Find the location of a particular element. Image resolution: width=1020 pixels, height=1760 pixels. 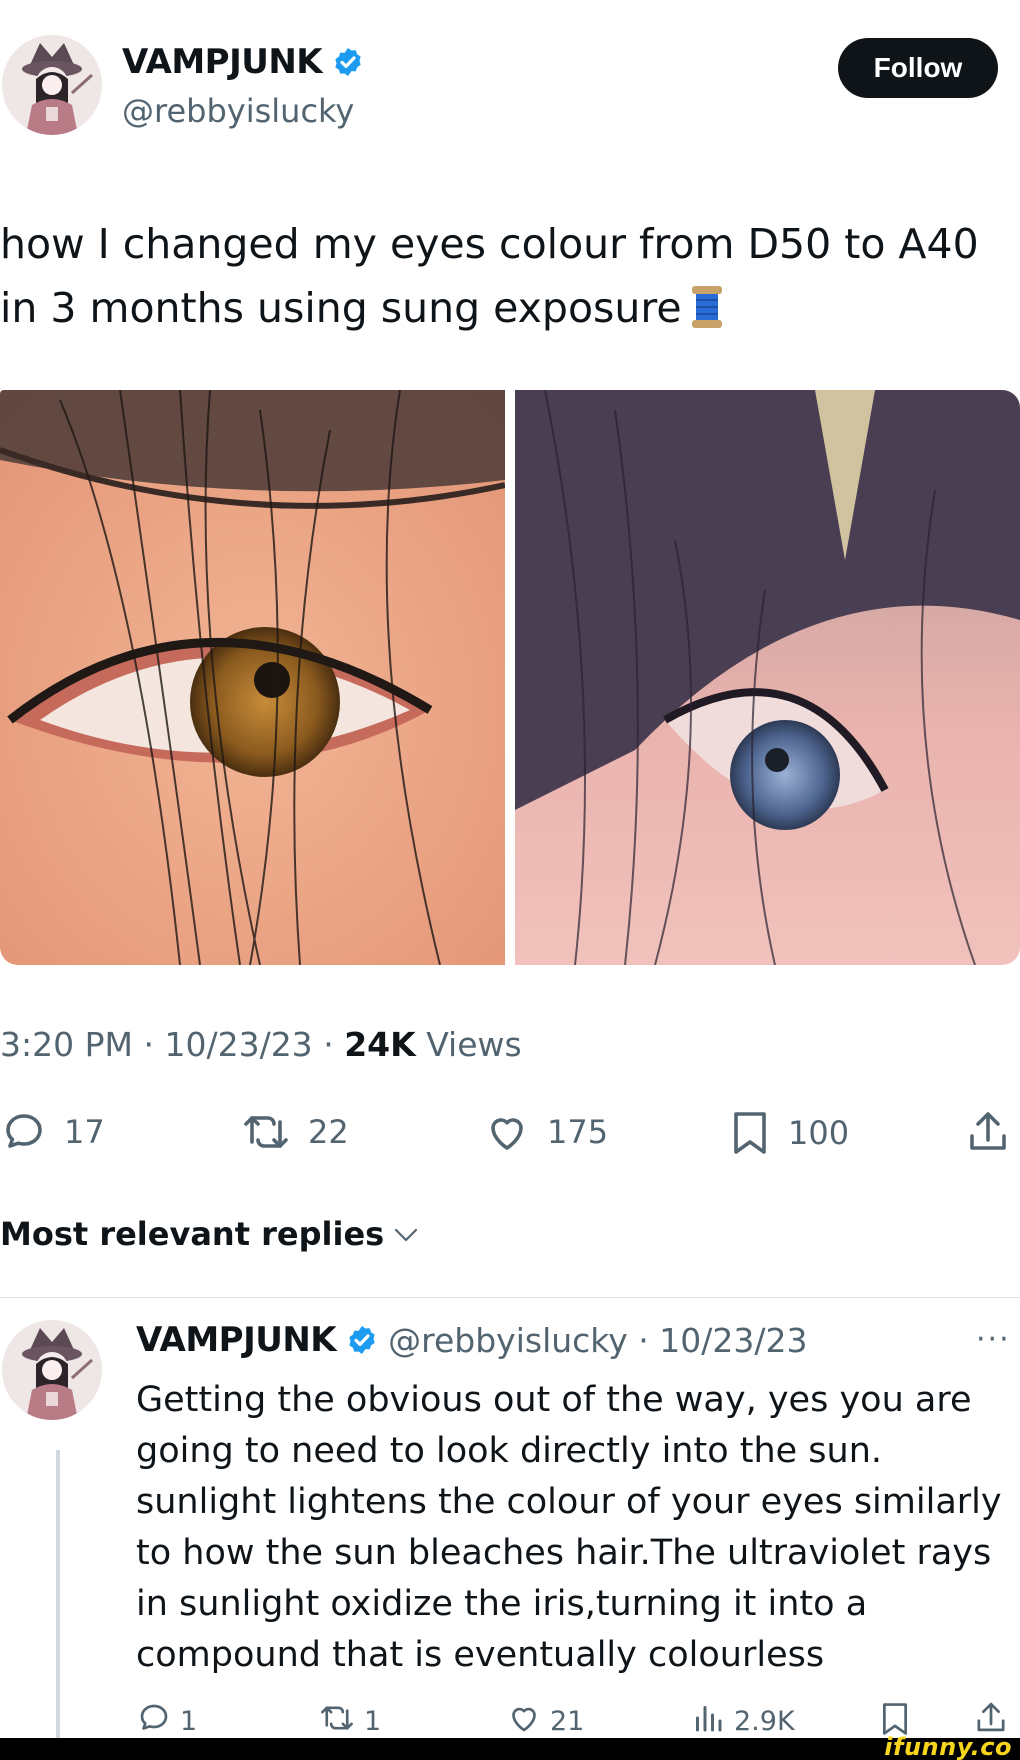

reply-header: VAMPJUNK @rebbyislucky · 10/23/23 is located at coordinates (471, 1340).